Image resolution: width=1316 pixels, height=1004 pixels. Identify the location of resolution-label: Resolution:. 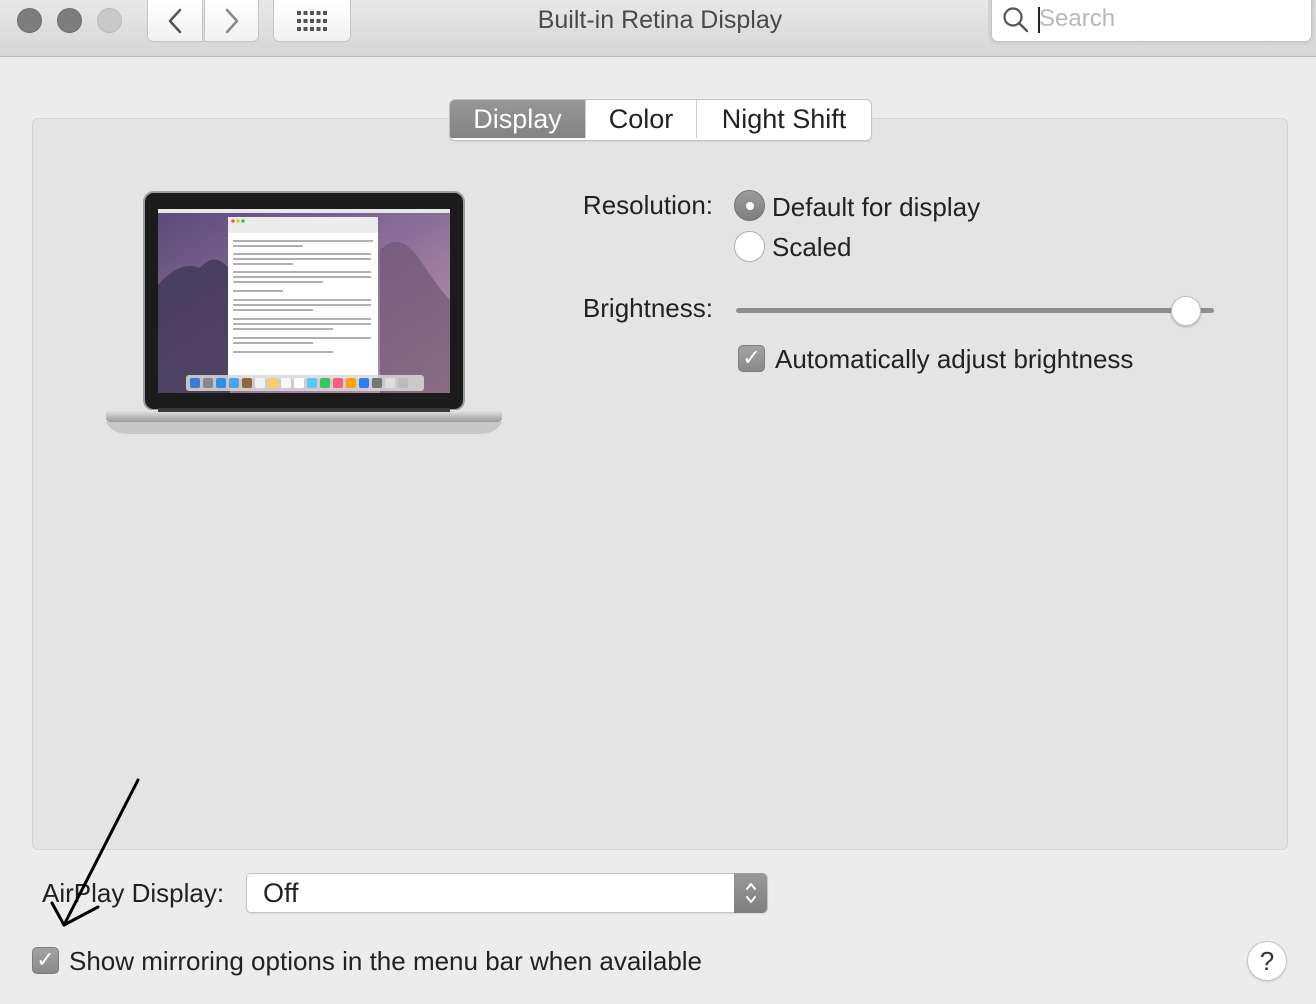
(647, 205).